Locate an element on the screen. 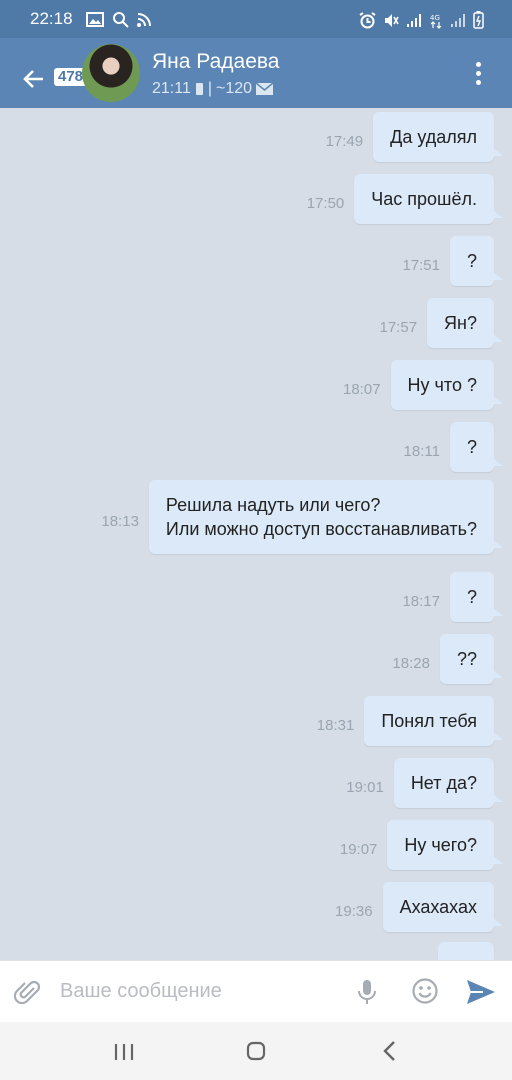  message-bubble: Ян? is located at coordinates (465, 323).